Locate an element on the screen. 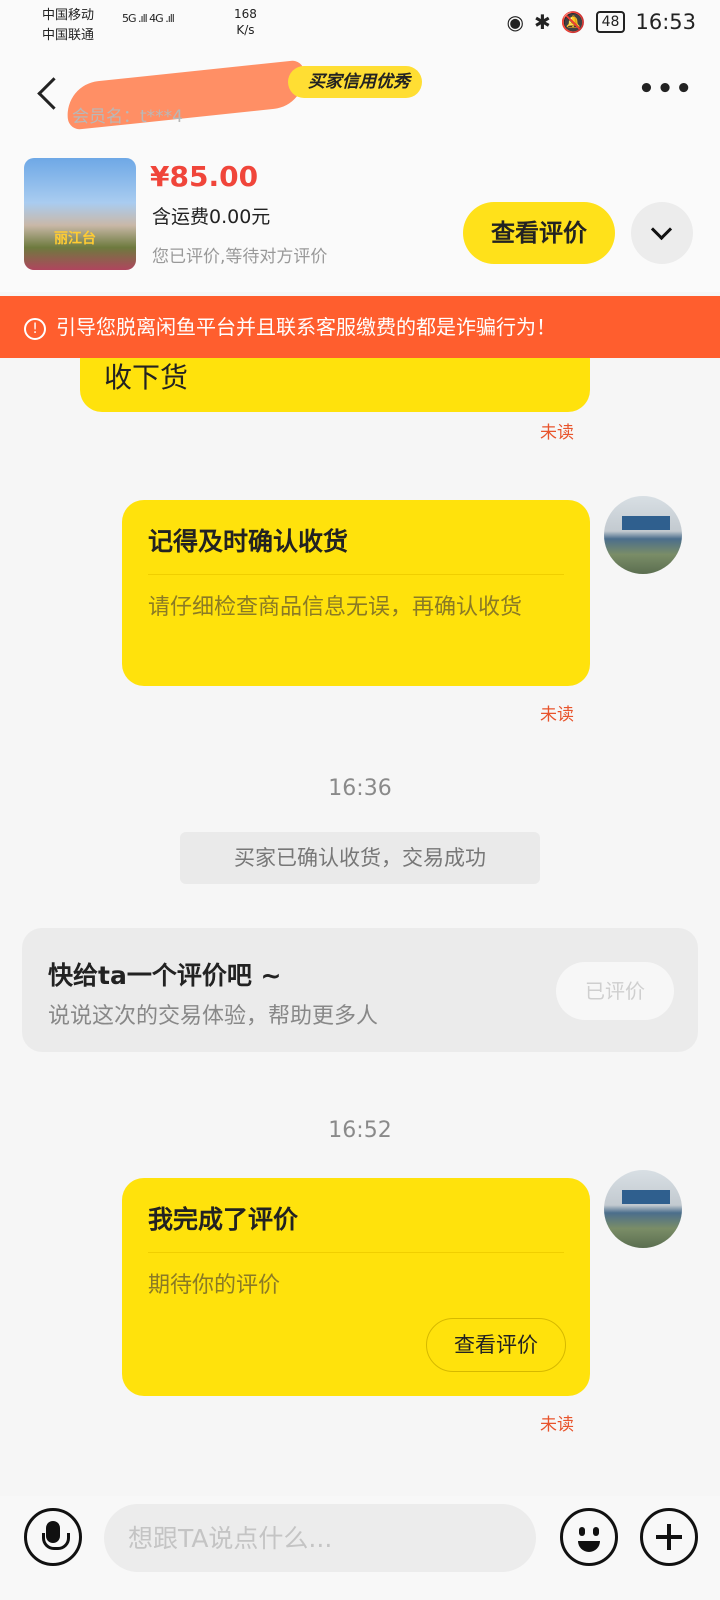  eye-icon: ◉ is located at coordinates (515, 22).